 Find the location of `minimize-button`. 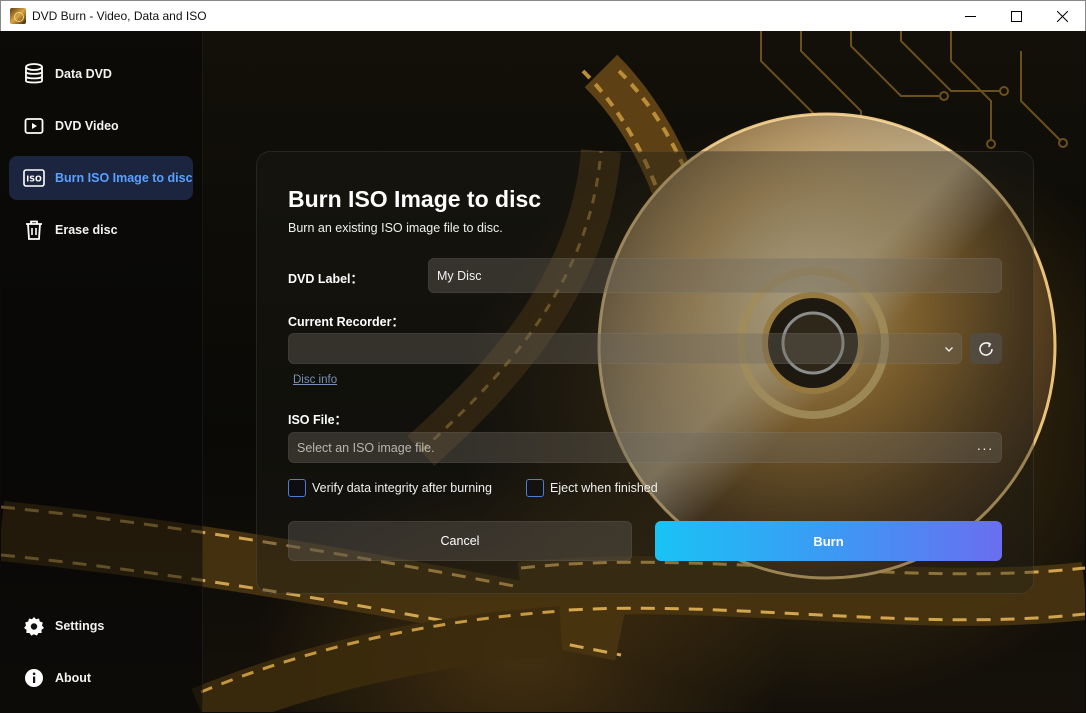

minimize-button is located at coordinates (970, 16).